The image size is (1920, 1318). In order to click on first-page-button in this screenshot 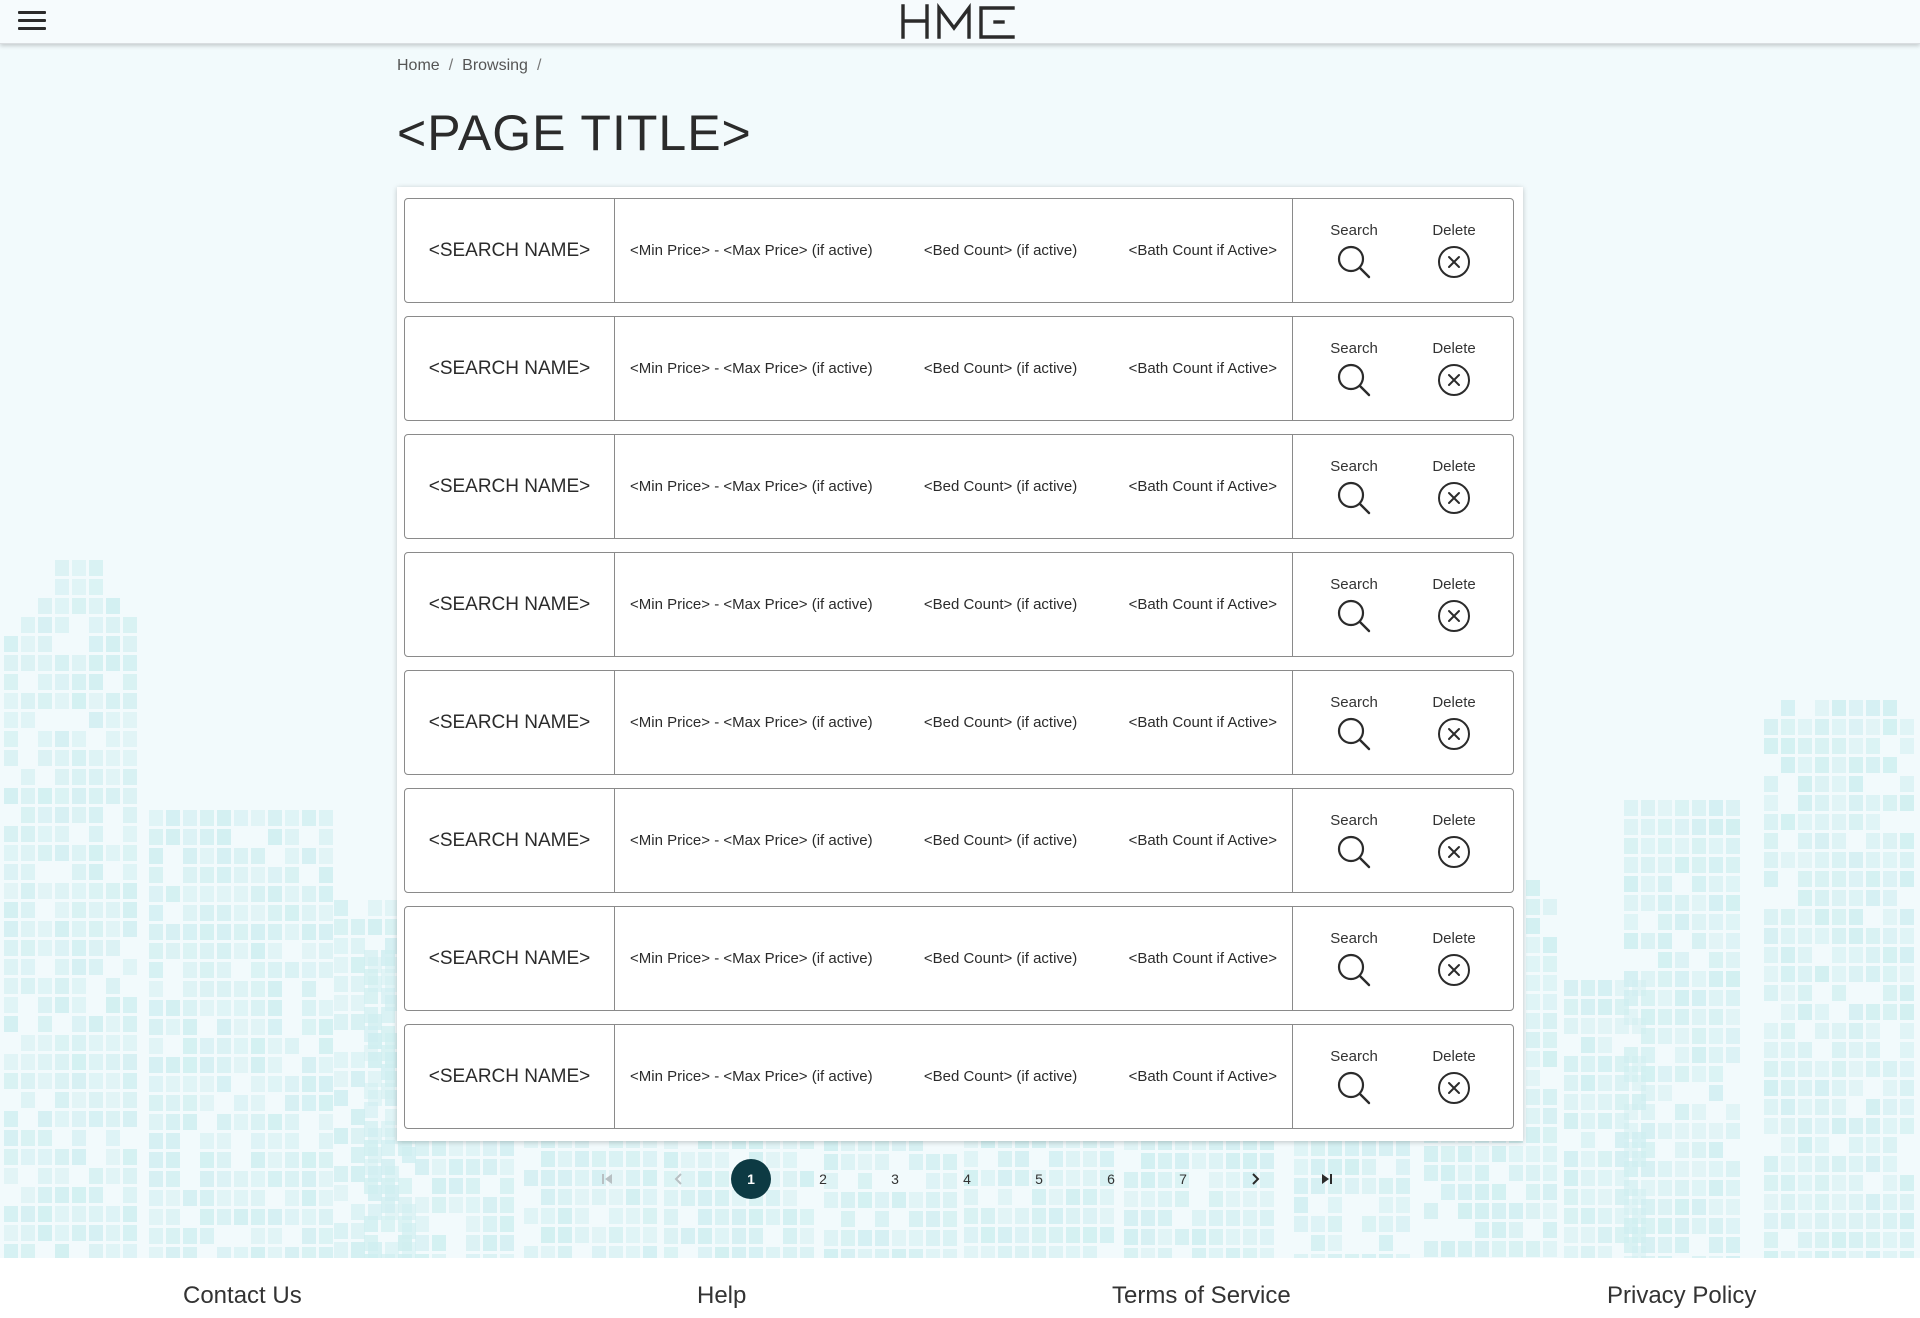, I will do `click(607, 1179)`.